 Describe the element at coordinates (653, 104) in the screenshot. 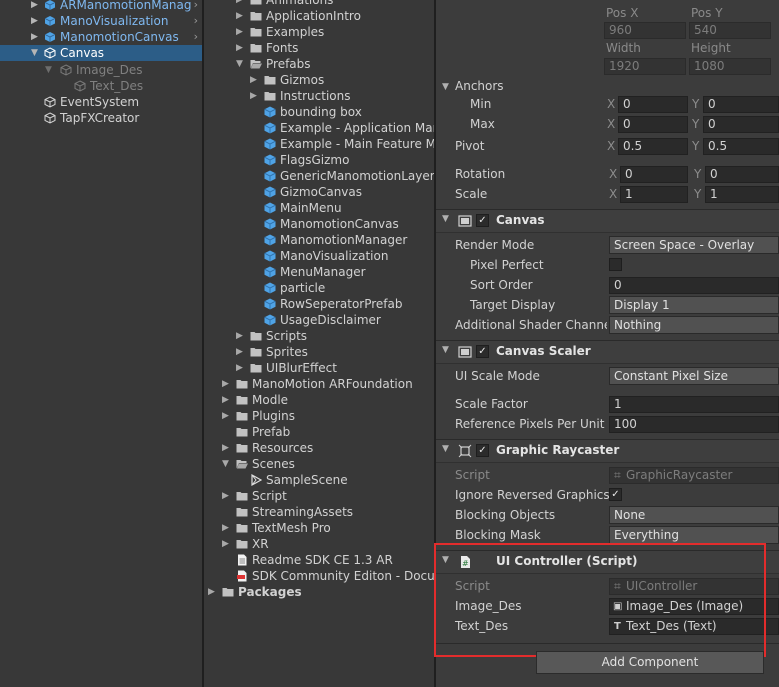

I see `anchor-min-x-field: 0` at that location.